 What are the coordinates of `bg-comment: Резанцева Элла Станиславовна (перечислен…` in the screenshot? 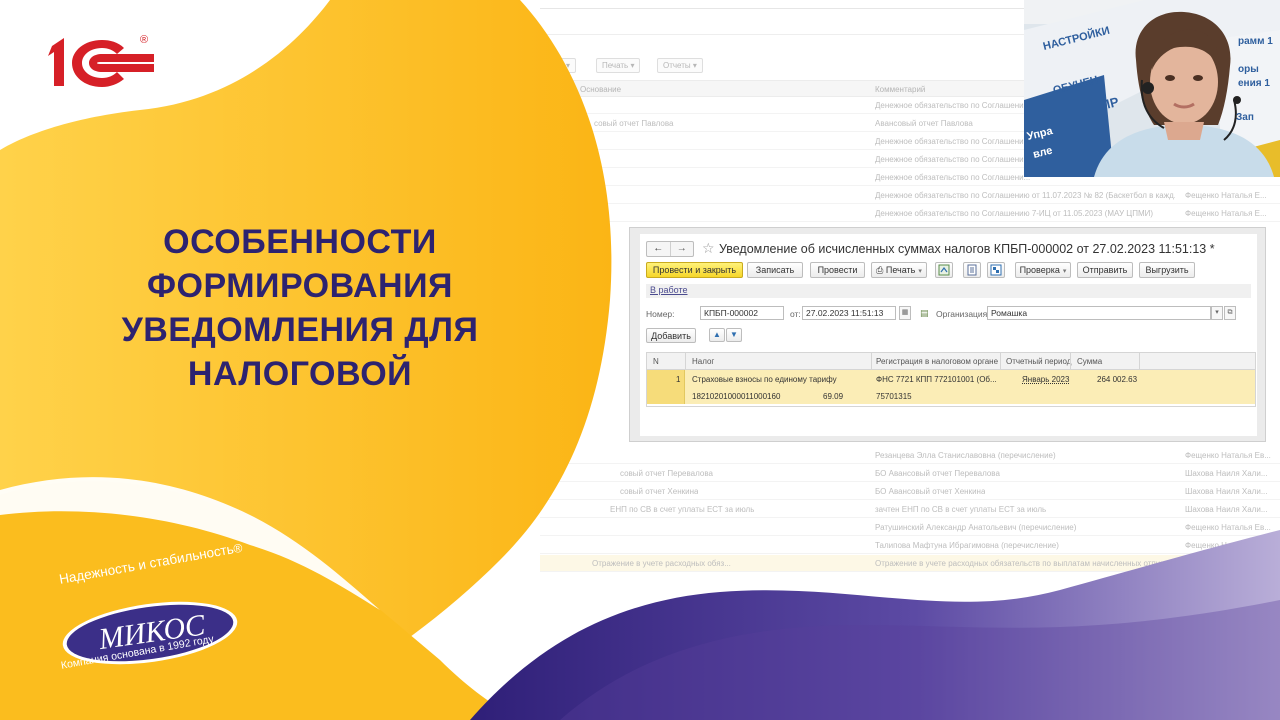 It's located at (965, 455).